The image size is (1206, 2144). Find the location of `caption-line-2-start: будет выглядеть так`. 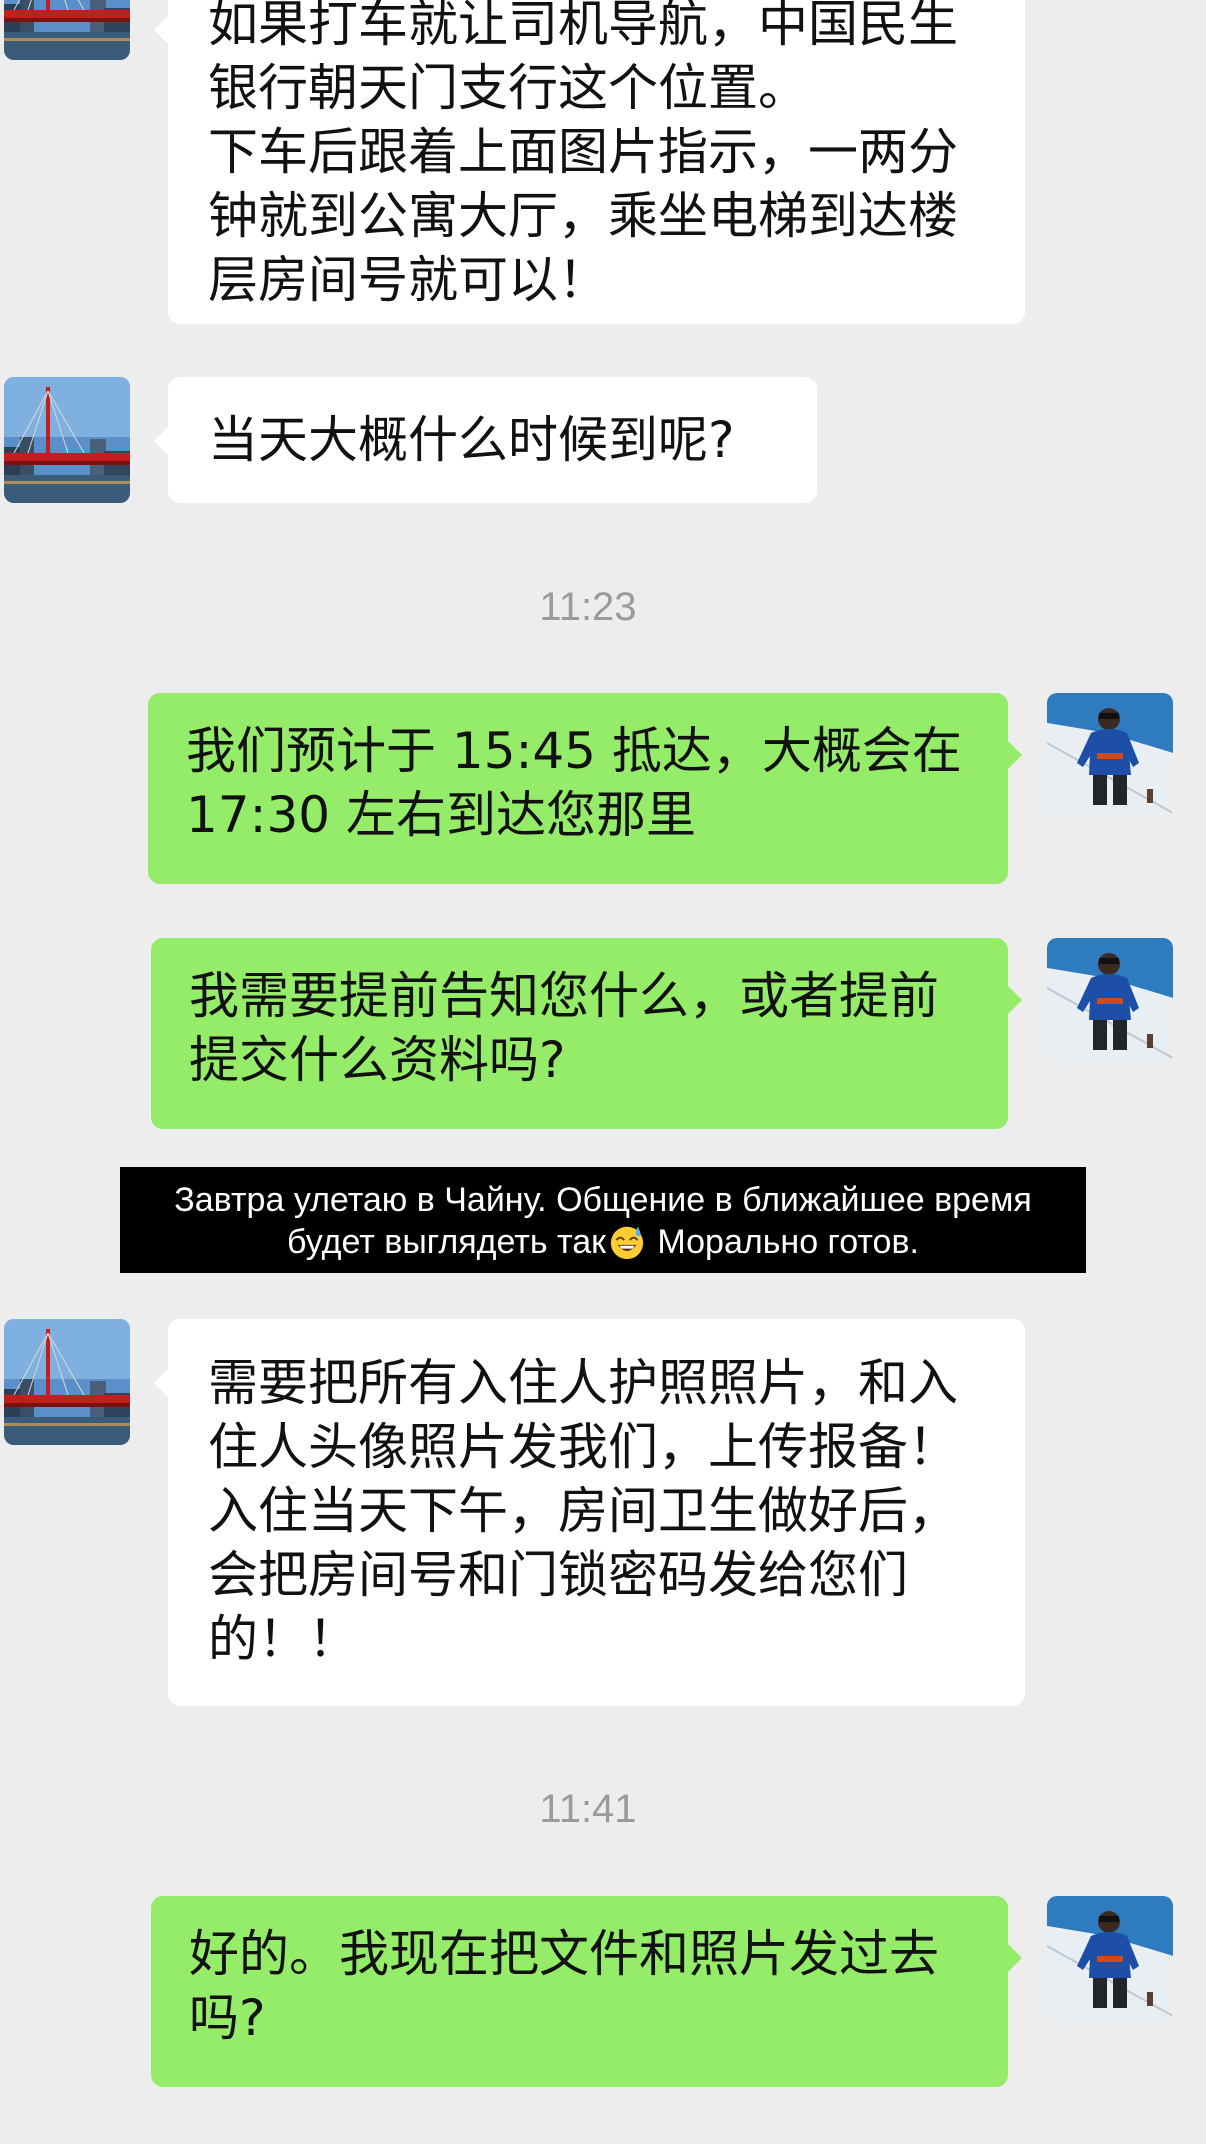

caption-line-2-start: будет выглядеть так is located at coordinates (446, 1242).